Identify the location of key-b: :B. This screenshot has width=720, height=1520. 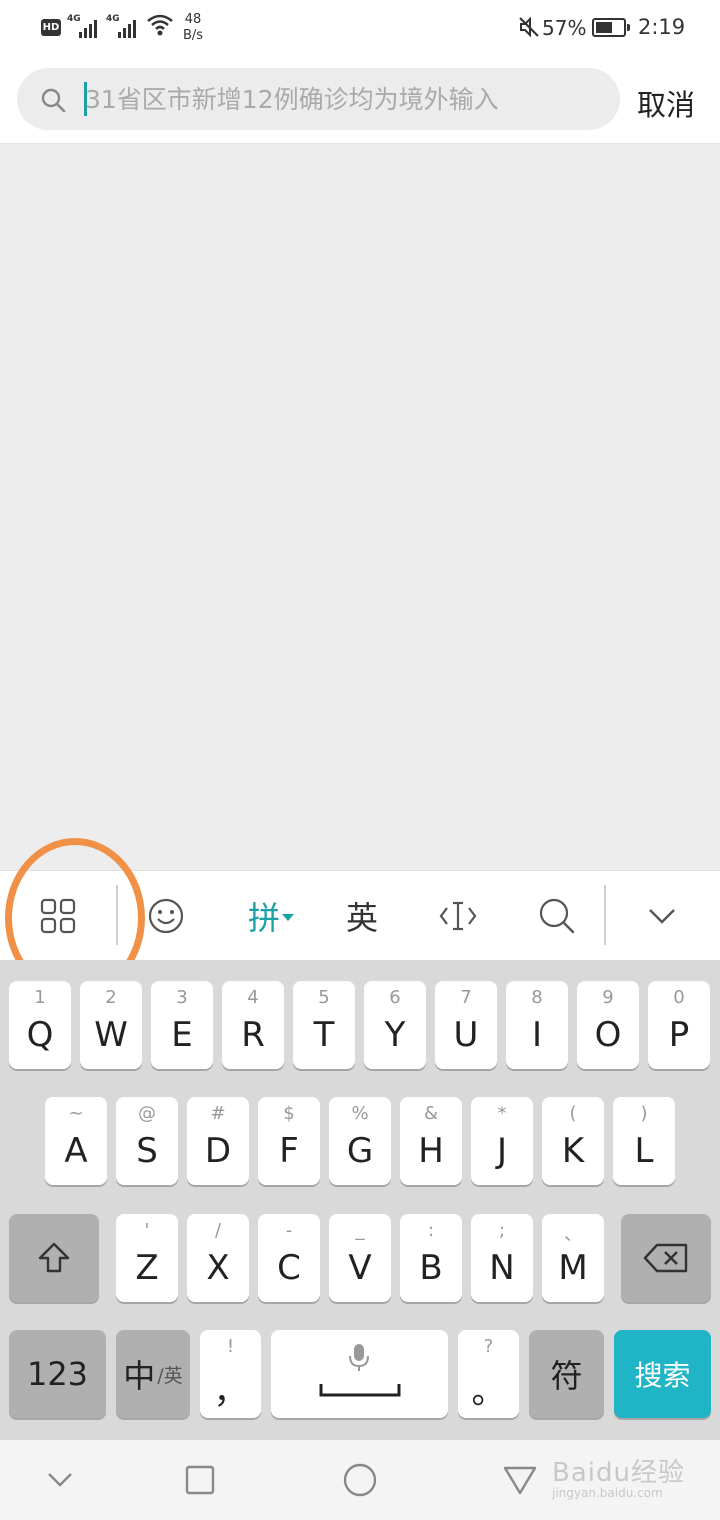
(431, 1258).